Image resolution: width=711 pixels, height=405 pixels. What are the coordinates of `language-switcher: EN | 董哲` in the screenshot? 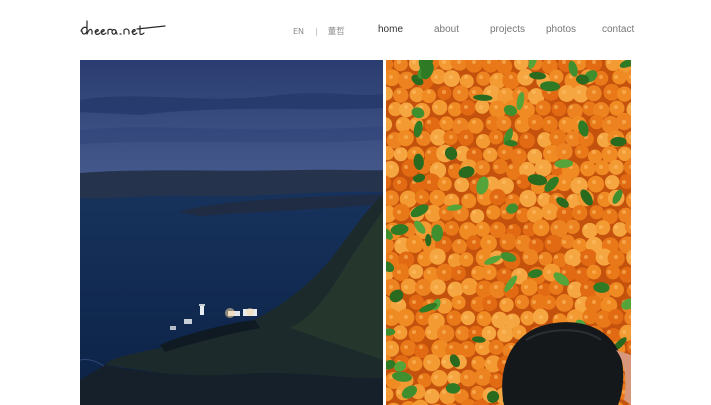 It's located at (319, 31).